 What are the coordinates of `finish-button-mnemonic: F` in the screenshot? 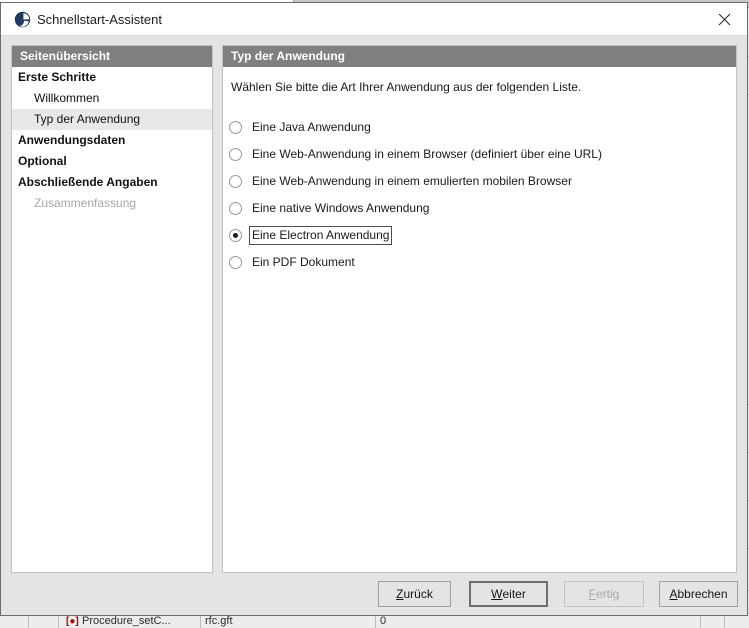 It's located at (592, 594).